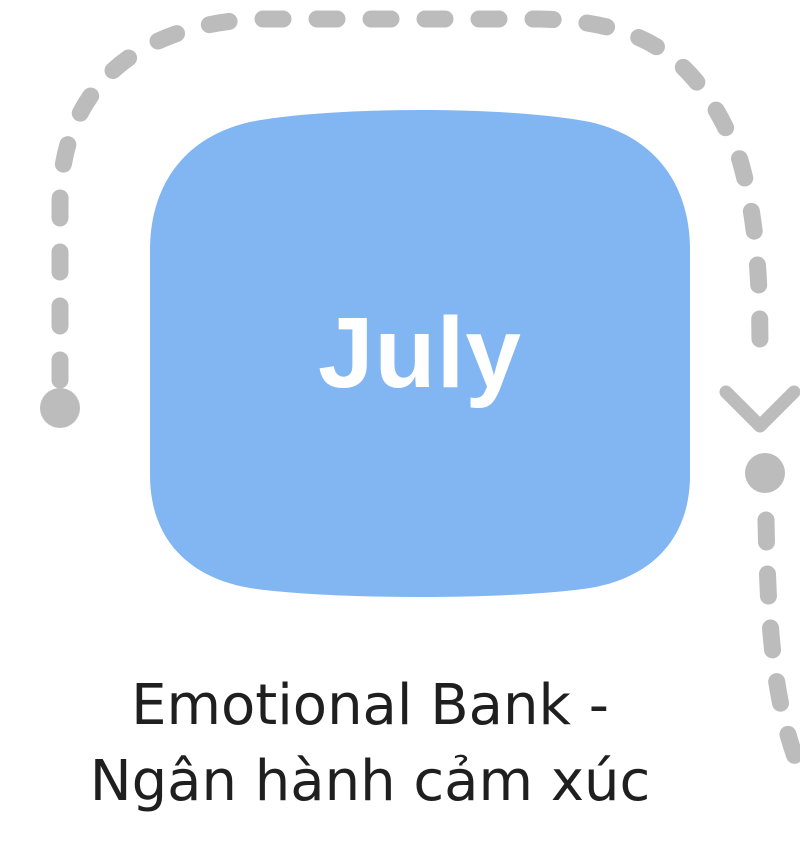 Image resolution: width=800 pixels, height=850 pixels. Describe the element at coordinates (370, 705) in the screenshot. I see `caption-line-1: Emotional Bank -` at that location.